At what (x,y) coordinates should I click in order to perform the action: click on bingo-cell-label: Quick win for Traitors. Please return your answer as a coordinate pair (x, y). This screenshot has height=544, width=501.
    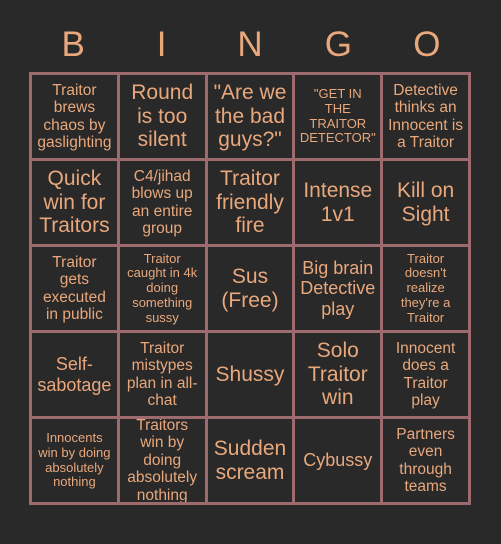
    Looking at the image, I should click on (74, 202).